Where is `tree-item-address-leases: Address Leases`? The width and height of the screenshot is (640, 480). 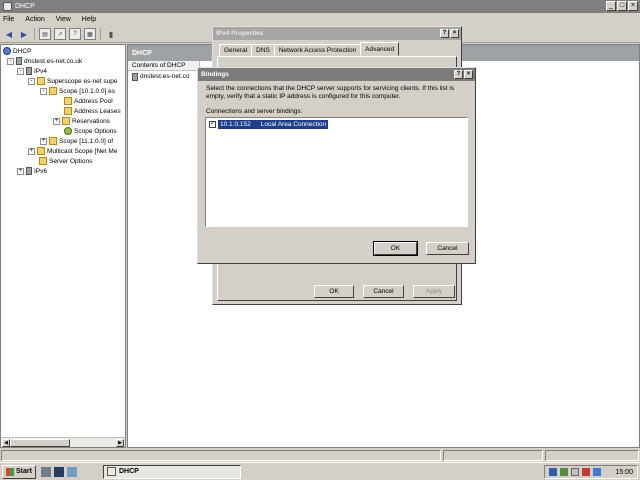 tree-item-address-leases: Address Leases is located at coordinates (92, 111).